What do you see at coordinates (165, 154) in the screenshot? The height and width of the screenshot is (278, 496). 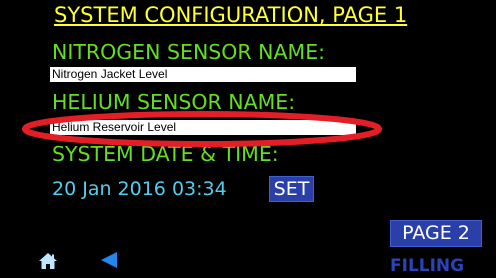 I see `system-datetime-label: SYSTEM DATE & TIME:` at bounding box center [165, 154].